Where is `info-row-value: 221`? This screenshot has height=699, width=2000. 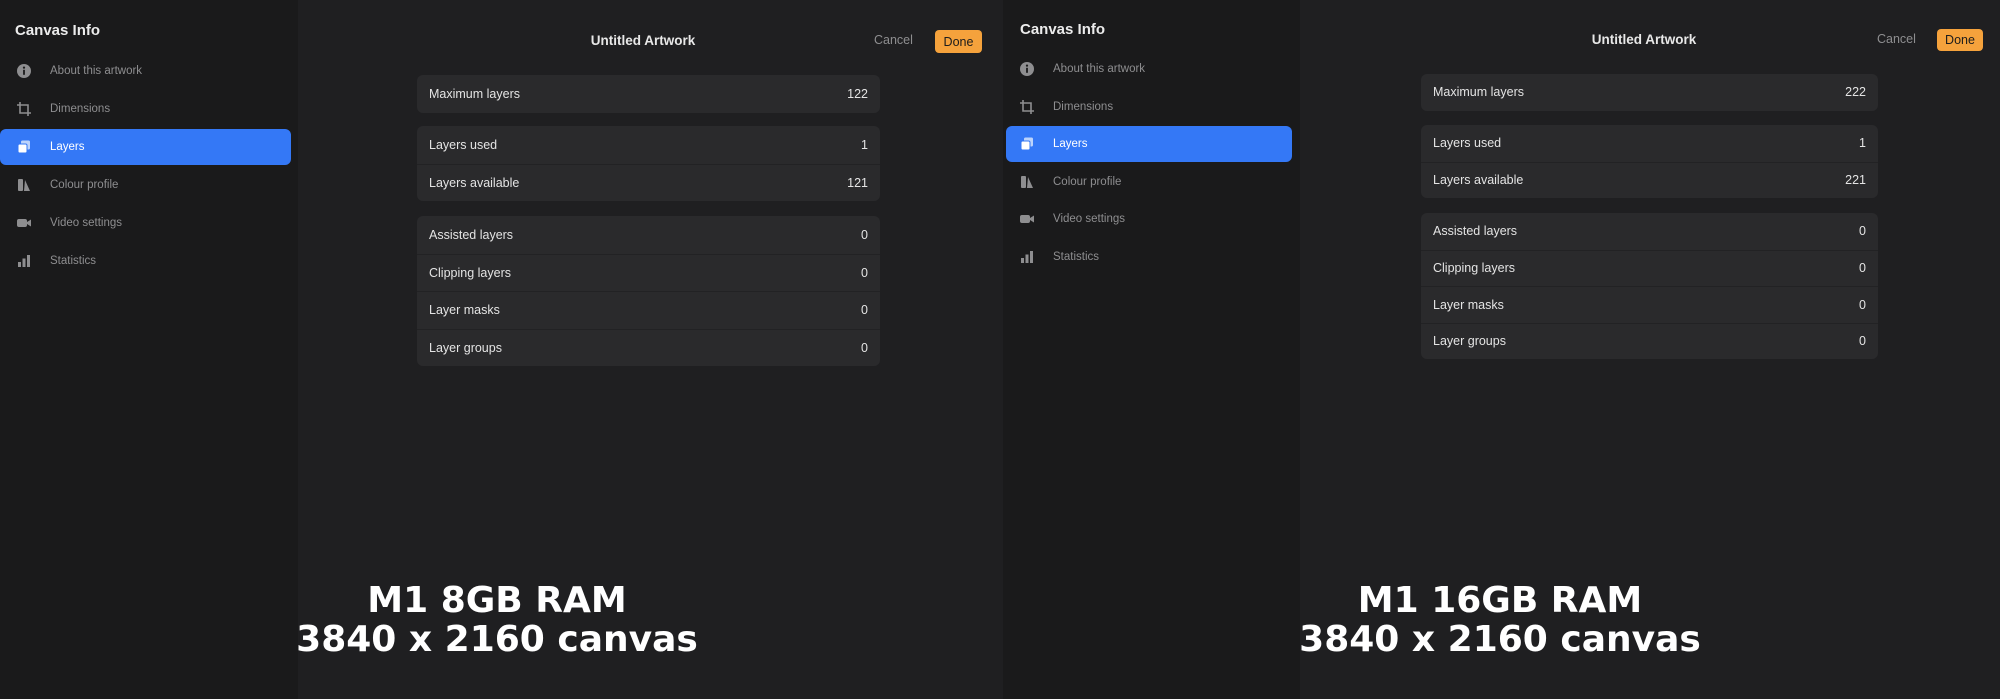 info-row-value: 221 is located at coordinates (1855, 180).